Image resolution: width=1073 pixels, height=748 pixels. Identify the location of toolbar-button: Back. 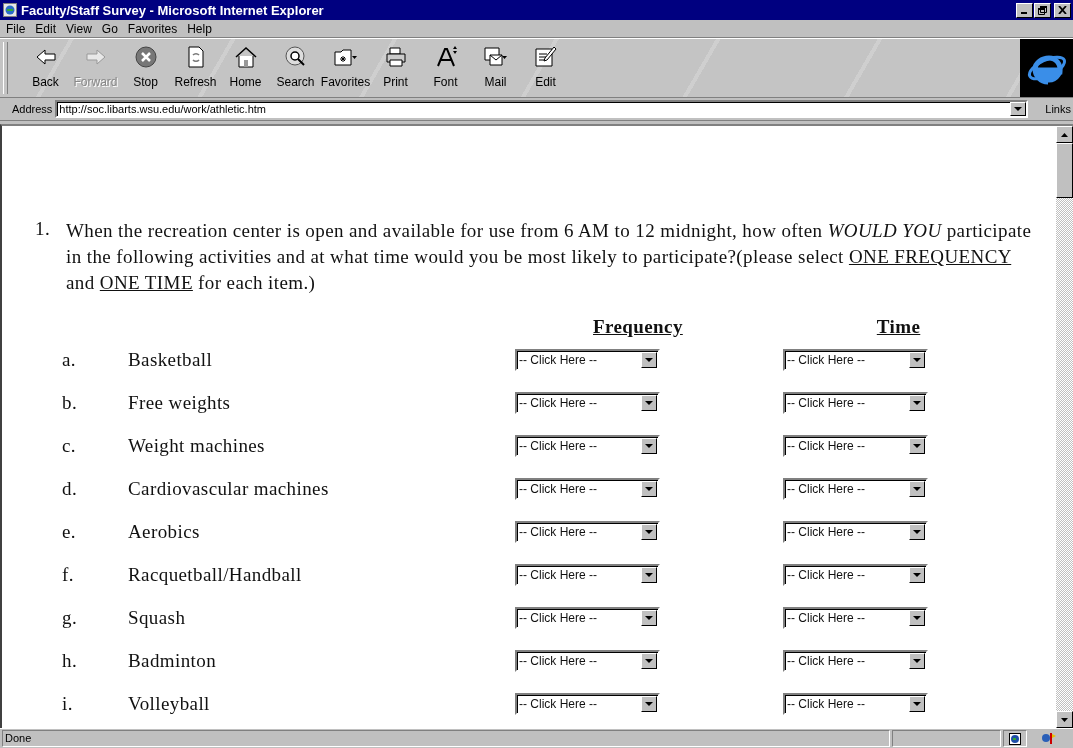
(45, 67).